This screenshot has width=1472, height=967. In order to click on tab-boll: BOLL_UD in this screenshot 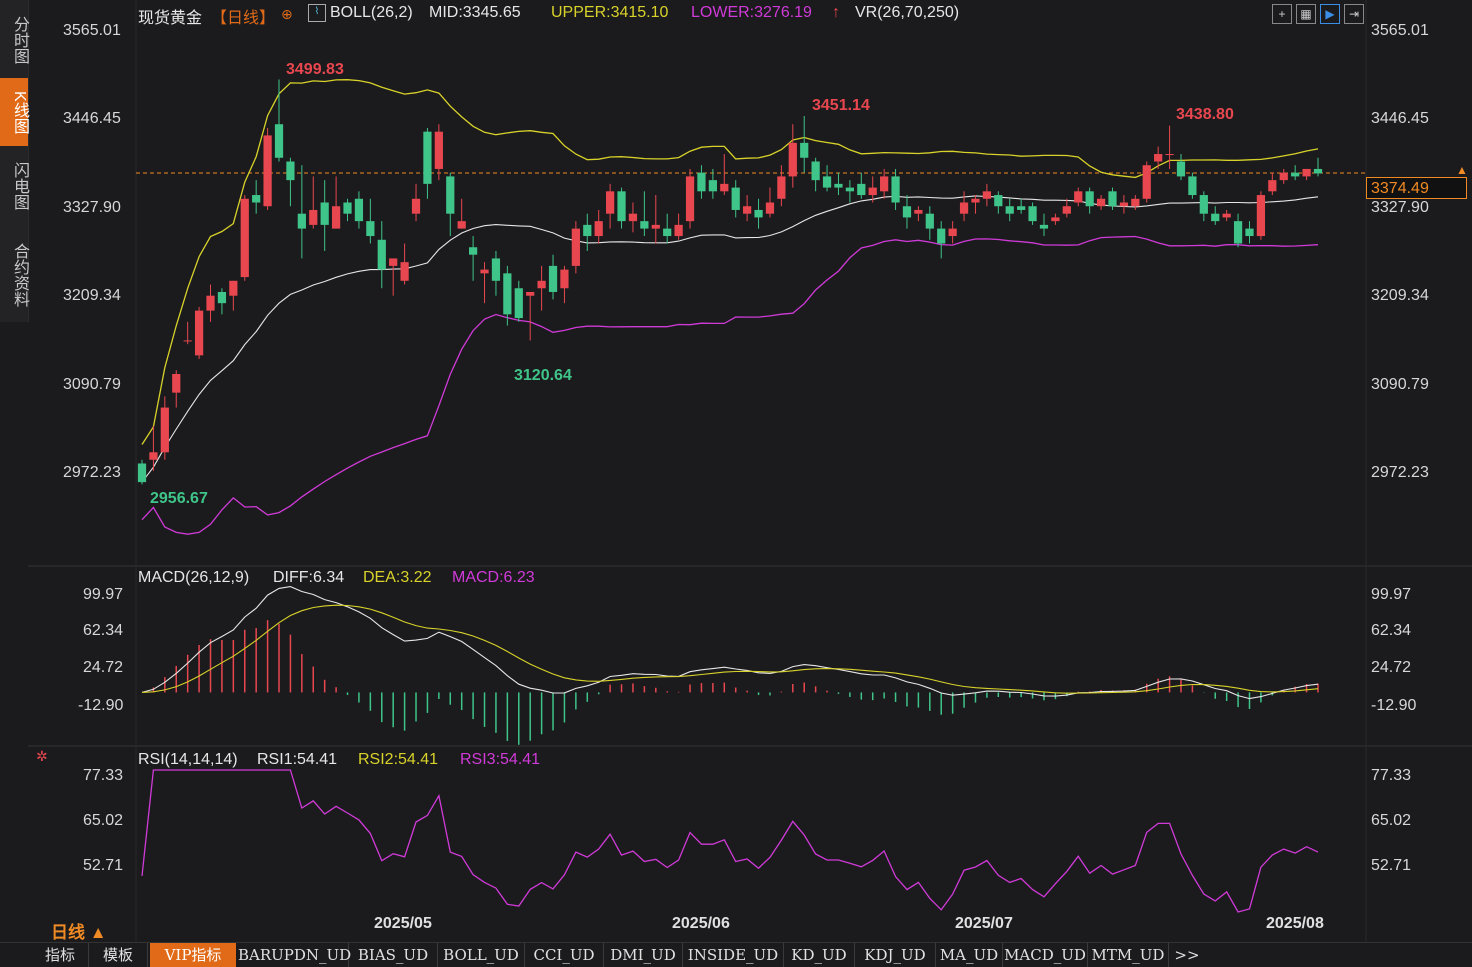, I will do `click(481, 955)`.